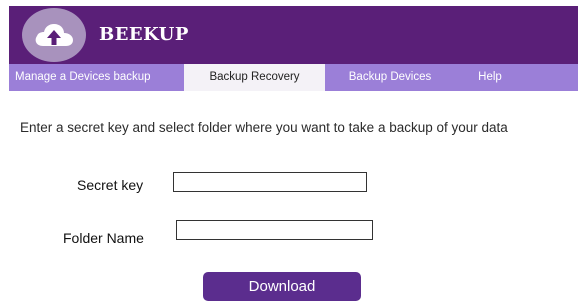 This screenshot has width=578, height=303. Describe the element at coordinates (144, 34) in the screenshot. I see `brand-name: BEEKUP` at that location.